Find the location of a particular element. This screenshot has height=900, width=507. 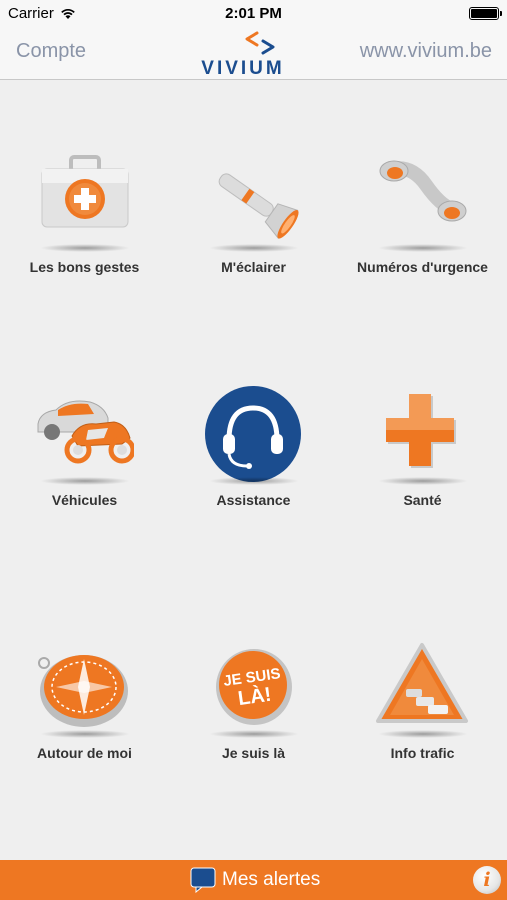

logo-chevrons-icon is located at coordinates (260, 43).